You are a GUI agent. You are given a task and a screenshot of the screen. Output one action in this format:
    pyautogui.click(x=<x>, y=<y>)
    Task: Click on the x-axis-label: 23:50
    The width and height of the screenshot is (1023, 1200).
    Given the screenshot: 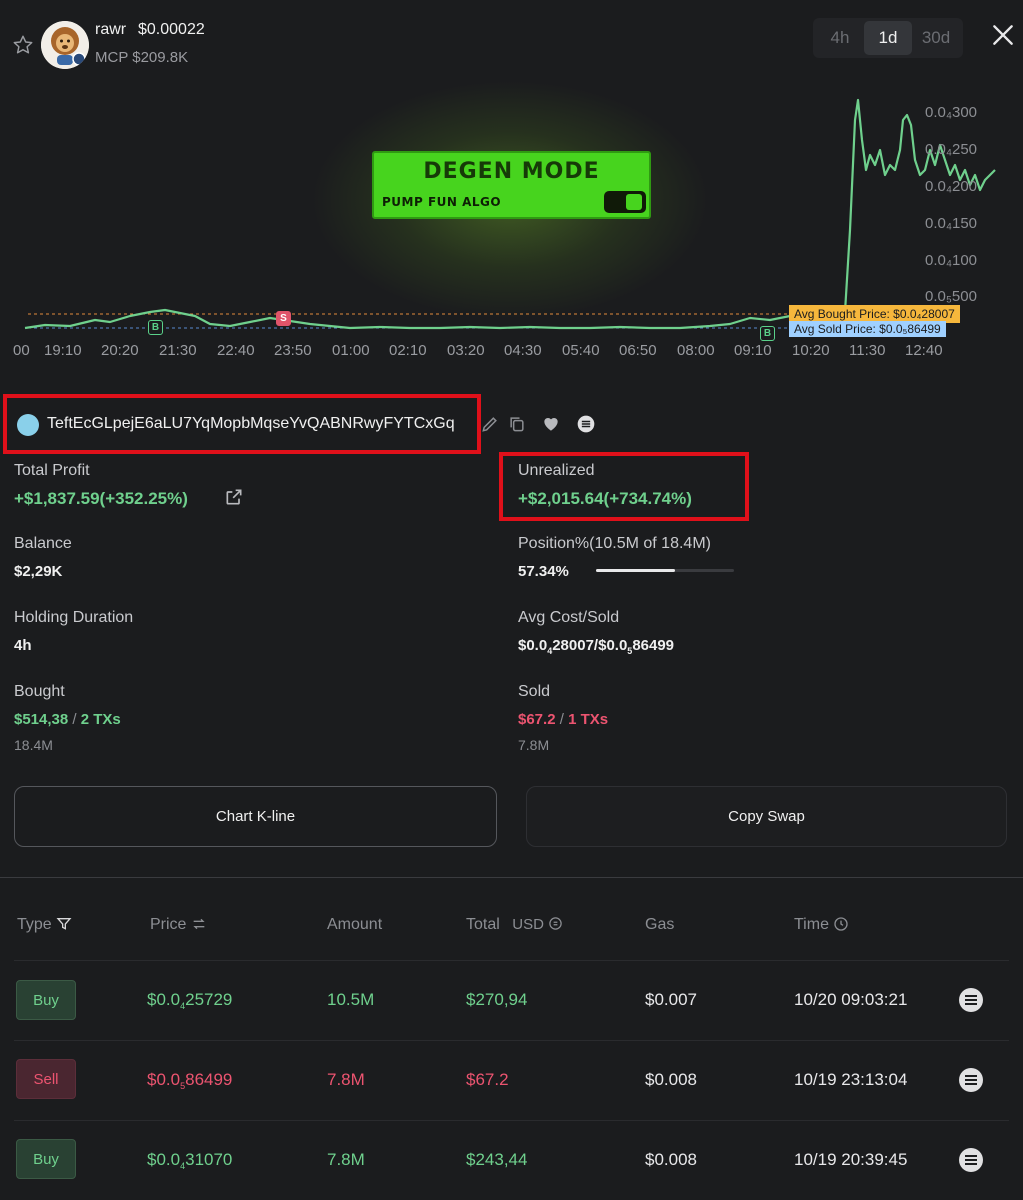 What is the action you would take?
    pyautogui.click(x=293, y=350)
    